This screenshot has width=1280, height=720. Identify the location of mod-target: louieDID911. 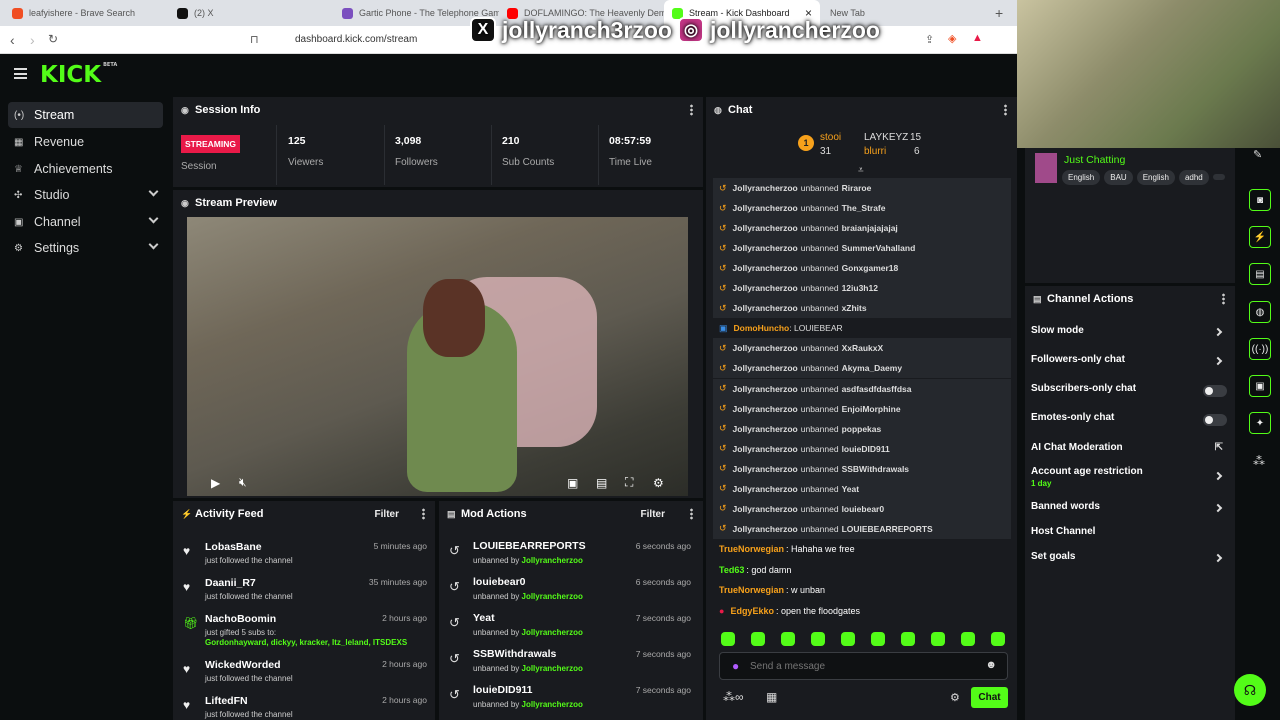
(503, 690).